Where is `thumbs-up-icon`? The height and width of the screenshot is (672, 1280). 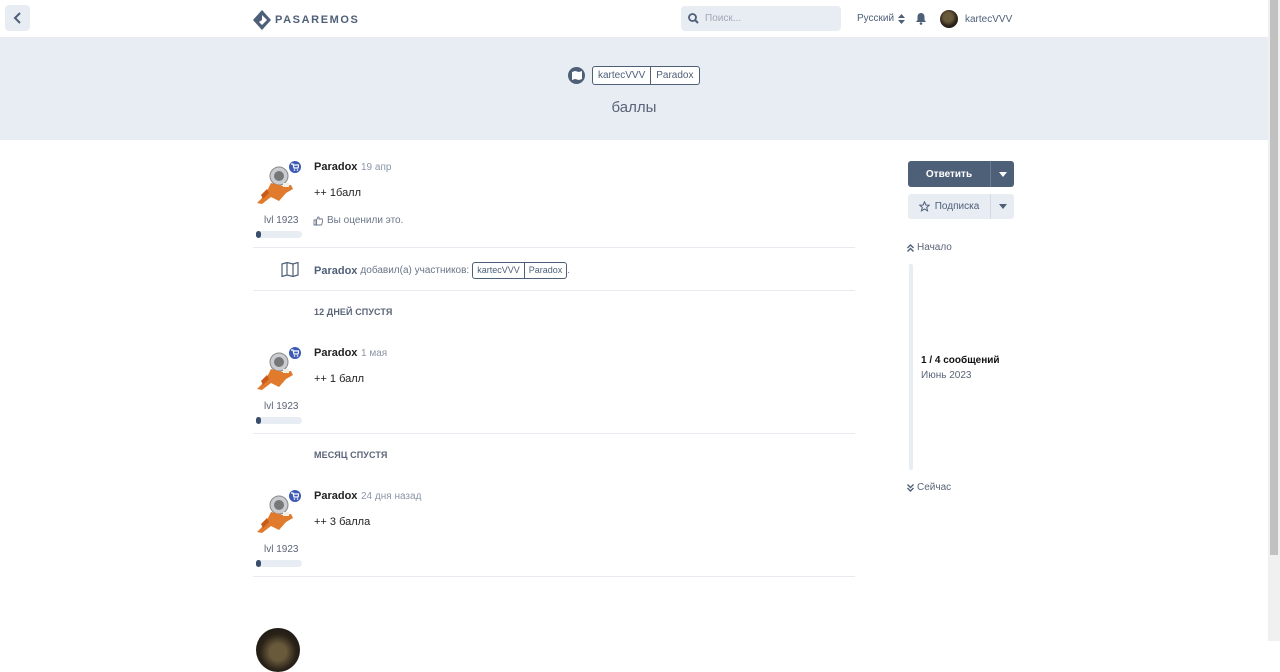
thumbs-up-icon is located at coordinates (318, 220).